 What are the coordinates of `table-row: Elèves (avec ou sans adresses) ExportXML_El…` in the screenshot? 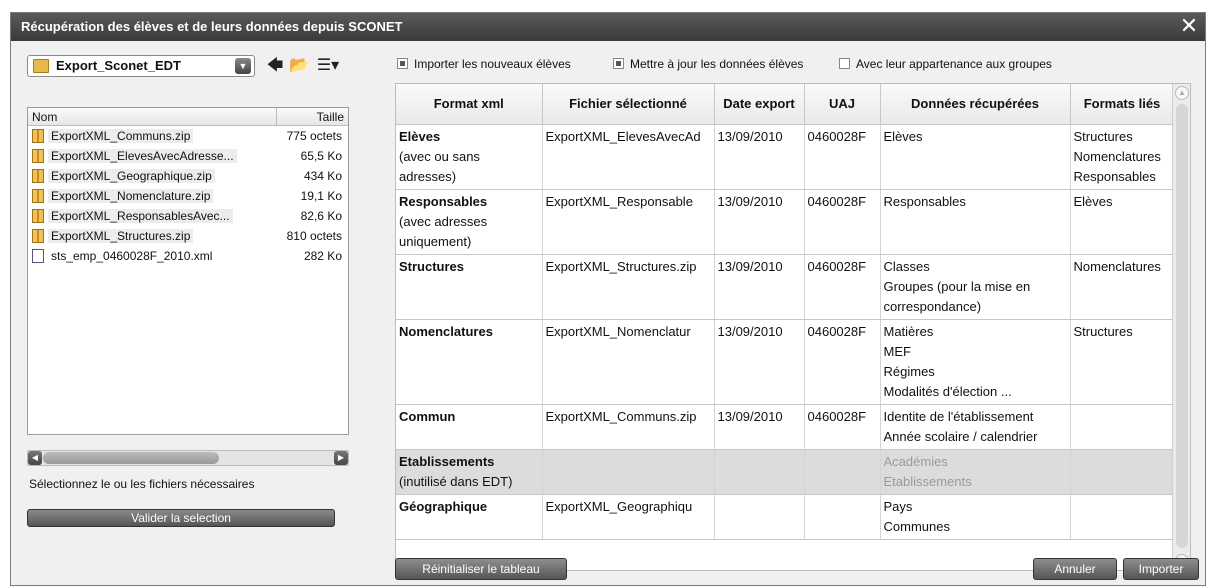 It's located at (785, 157).